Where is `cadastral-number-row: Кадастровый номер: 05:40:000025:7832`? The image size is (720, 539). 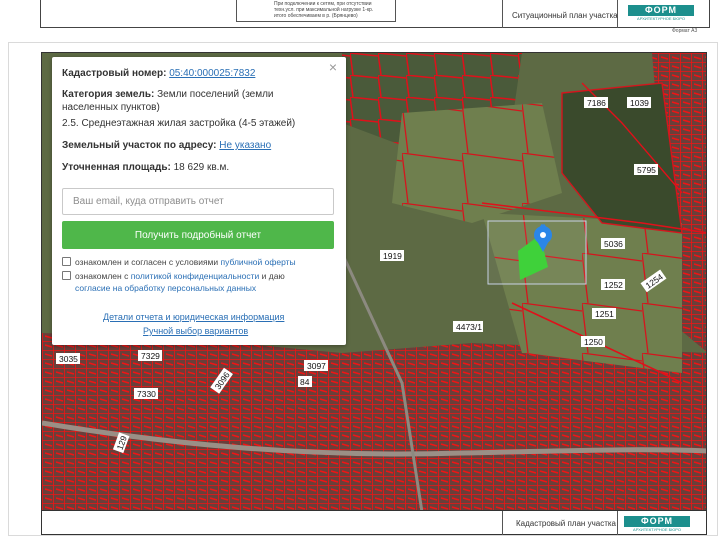
cadastral-number-row: Кадастровый номер: 05:40:000025:7832 is located at coordinates (158, 73).